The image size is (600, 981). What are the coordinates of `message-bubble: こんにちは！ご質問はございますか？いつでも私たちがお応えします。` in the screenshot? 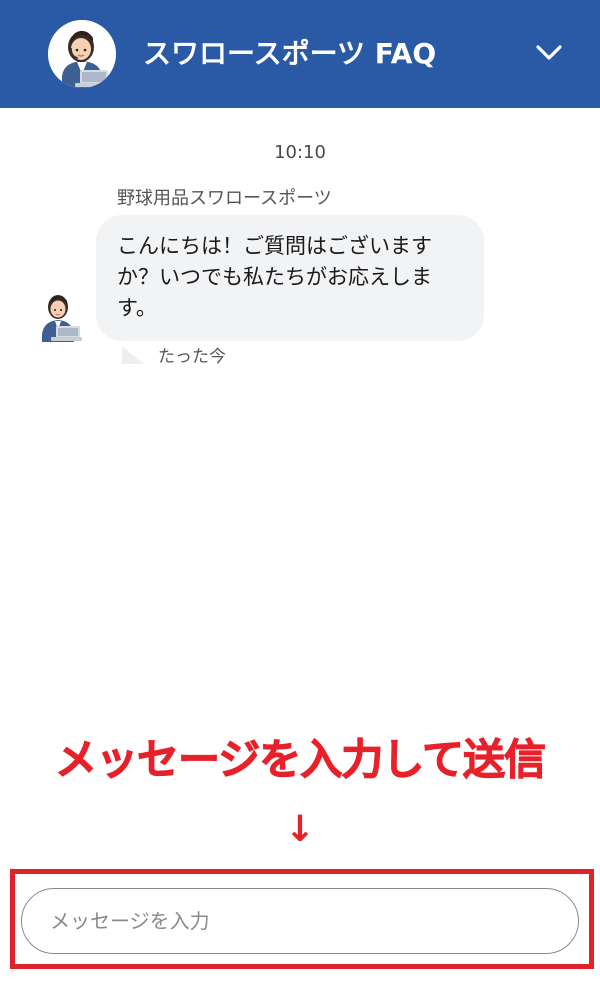 It's located at (290, 278).